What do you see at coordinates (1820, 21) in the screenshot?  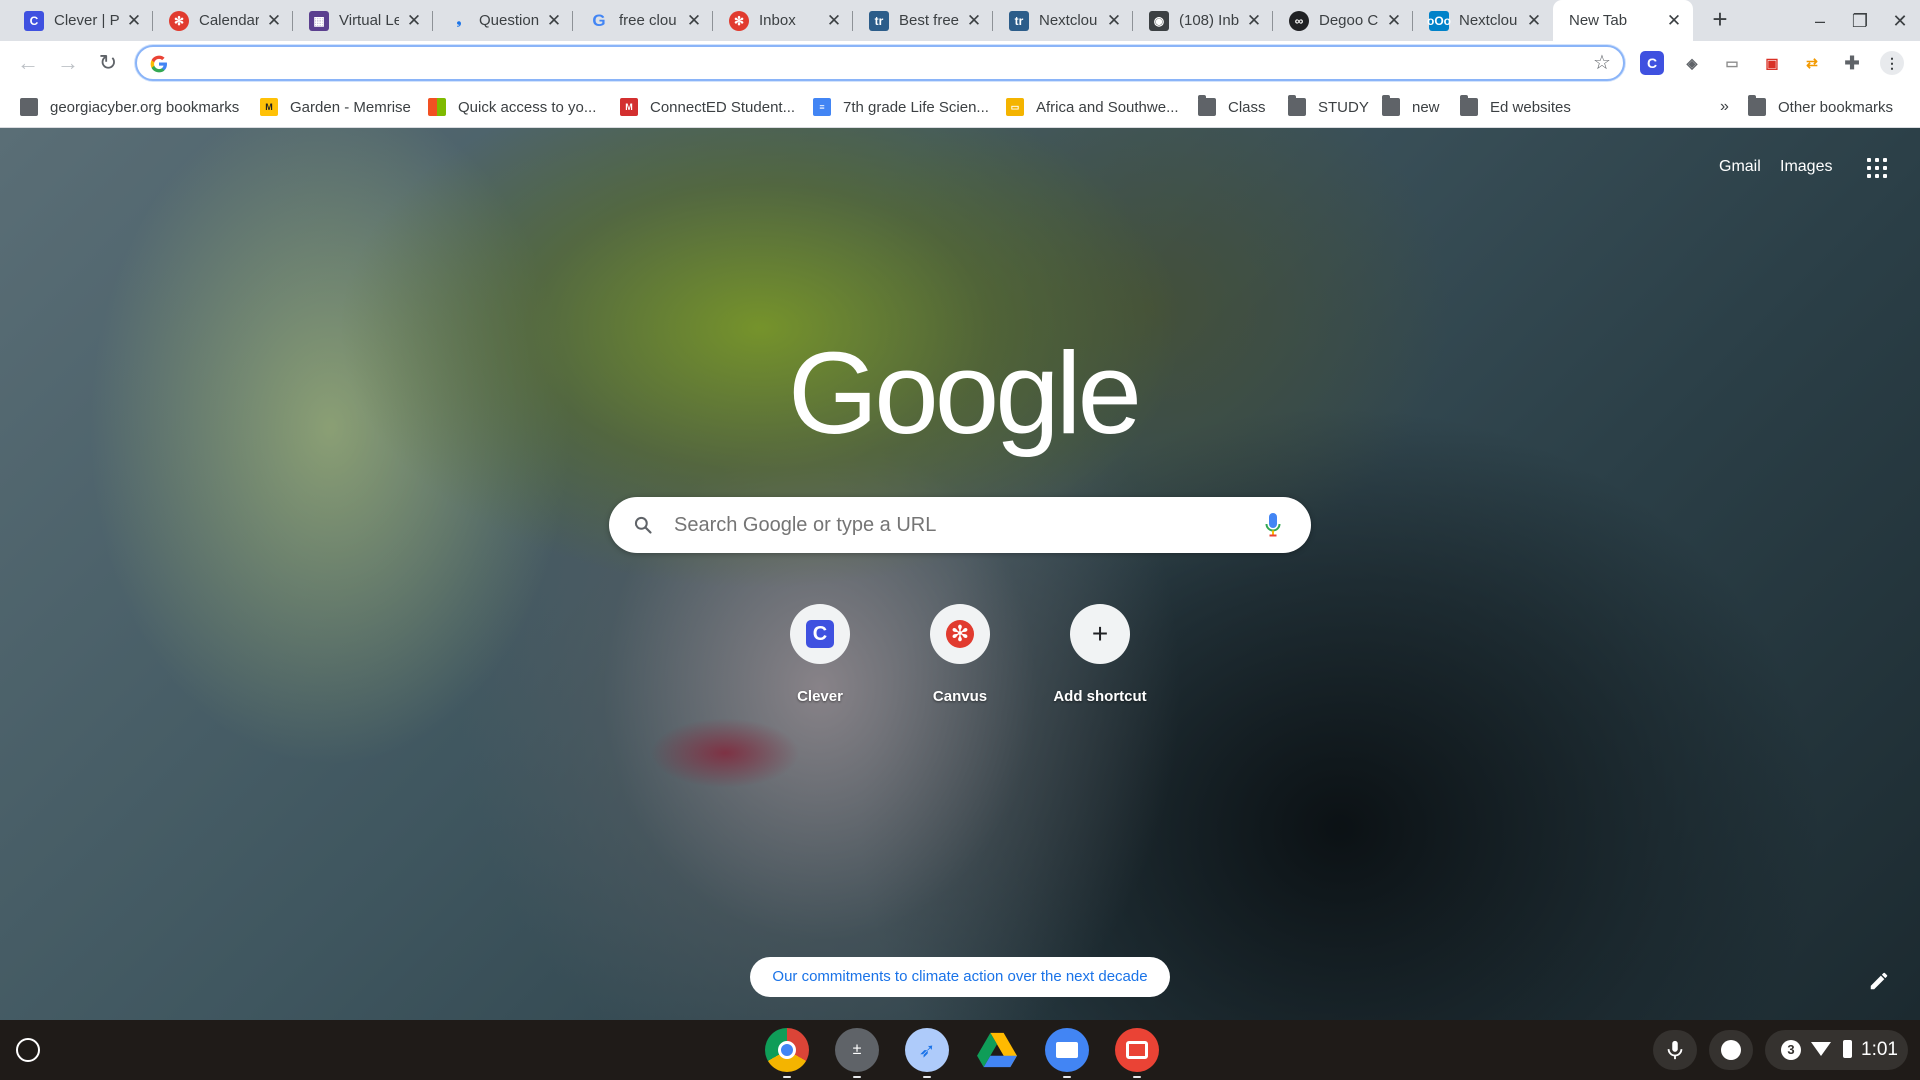 I see `minimize-button: –` at bounding box center [1820, 21].